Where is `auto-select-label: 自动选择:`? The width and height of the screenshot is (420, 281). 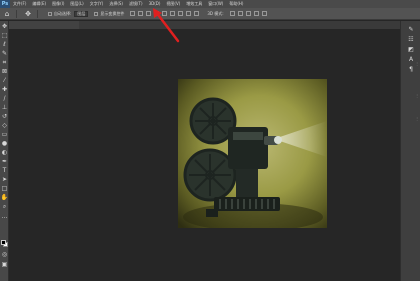 auto-select-label: 自动选择: is located at coordinates (63, 13).